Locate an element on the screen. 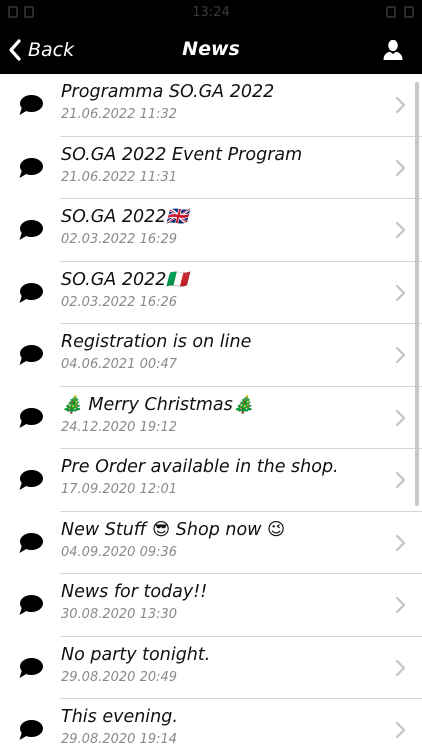 This screenshot has width=422, height=750. news-title: No party tonight. is located at coordinates (136, 654).